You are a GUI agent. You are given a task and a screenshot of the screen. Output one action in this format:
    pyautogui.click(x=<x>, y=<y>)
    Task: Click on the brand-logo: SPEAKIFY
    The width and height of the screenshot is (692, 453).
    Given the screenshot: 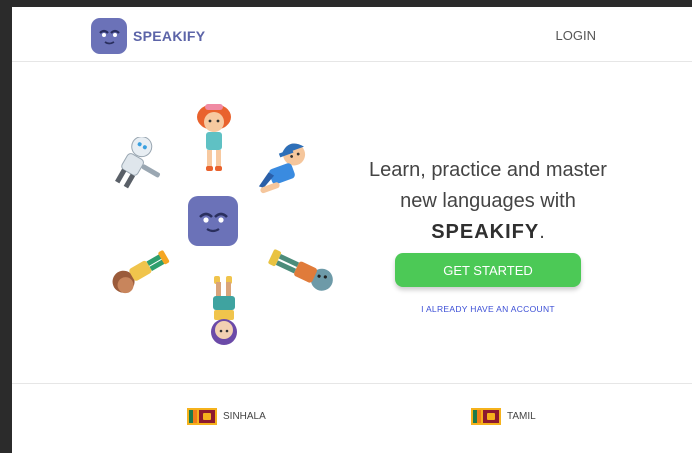 What is the action you would take?
    pyautogui.click(x=148, y=36)
    